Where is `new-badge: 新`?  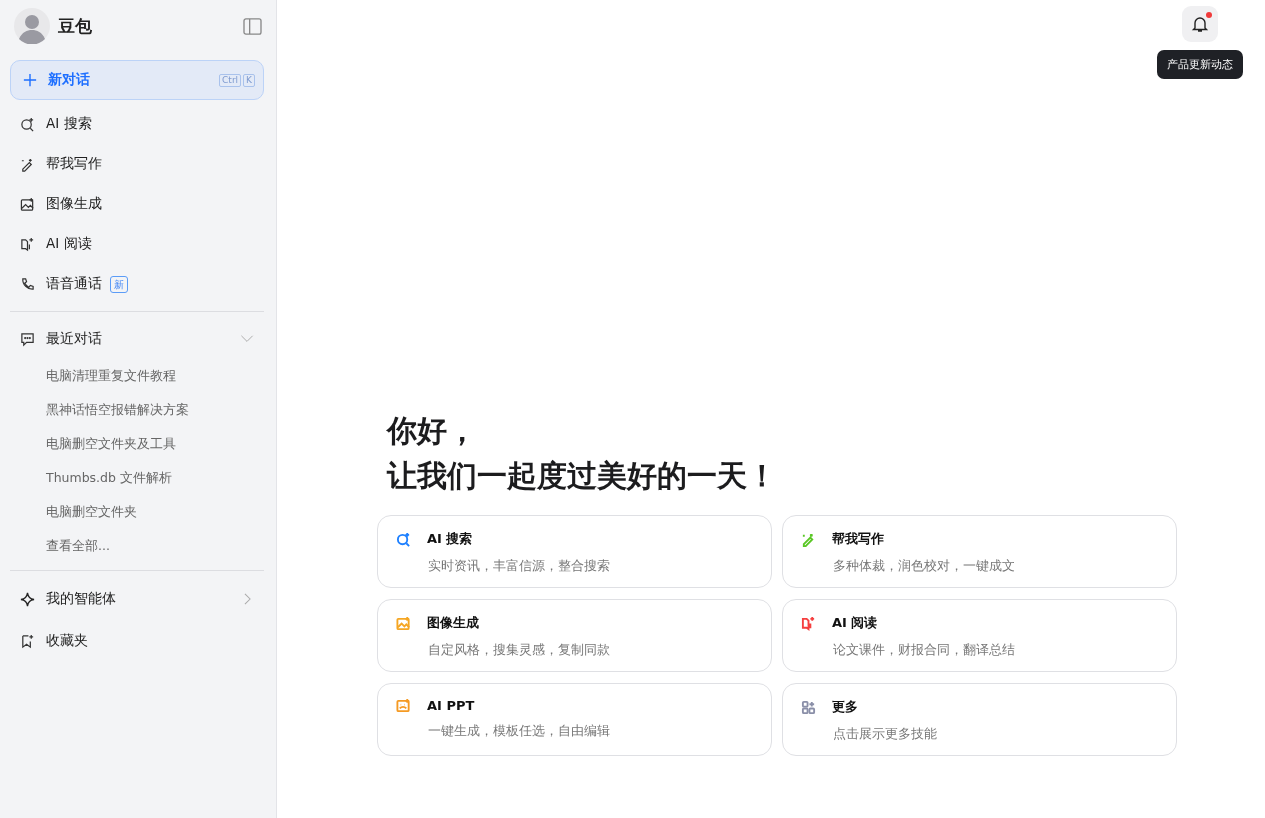
new-badge: 新 is located at coordinates (119, 284).